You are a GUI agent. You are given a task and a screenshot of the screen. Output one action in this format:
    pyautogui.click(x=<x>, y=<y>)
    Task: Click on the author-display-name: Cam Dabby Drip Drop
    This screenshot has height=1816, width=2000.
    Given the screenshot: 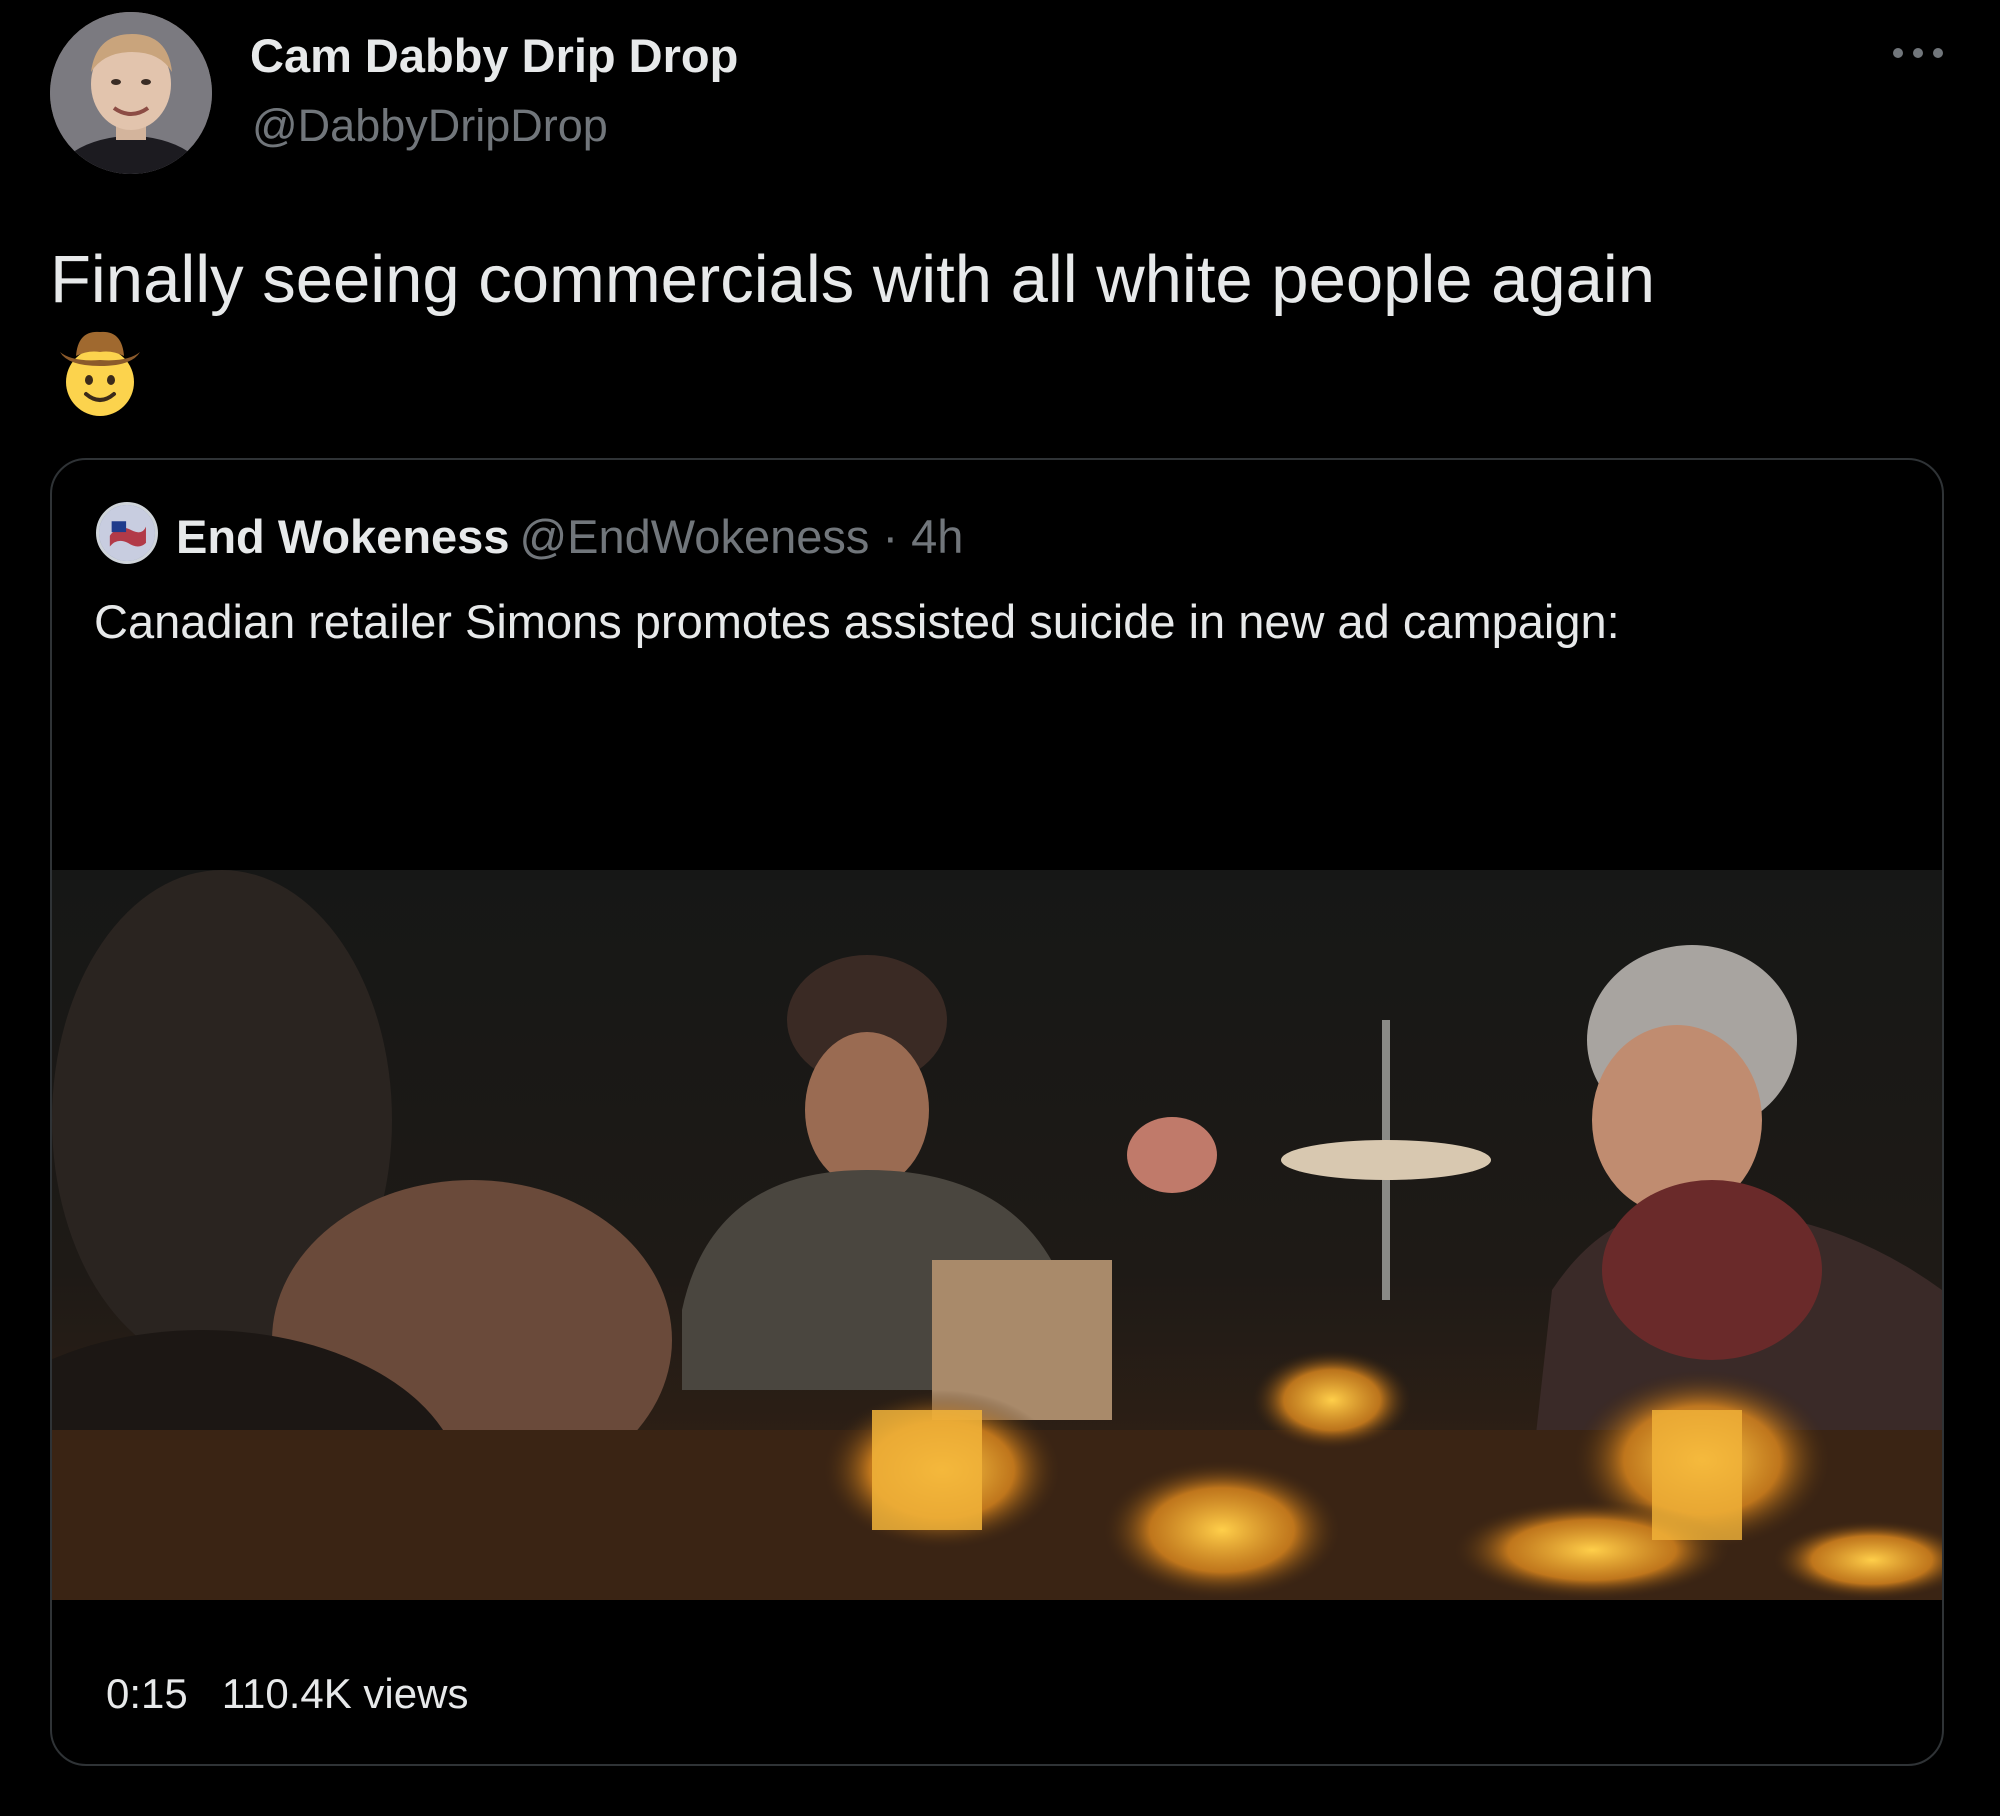 What is the action you would take?
    pyautogui.click(x=494, y=55)
    